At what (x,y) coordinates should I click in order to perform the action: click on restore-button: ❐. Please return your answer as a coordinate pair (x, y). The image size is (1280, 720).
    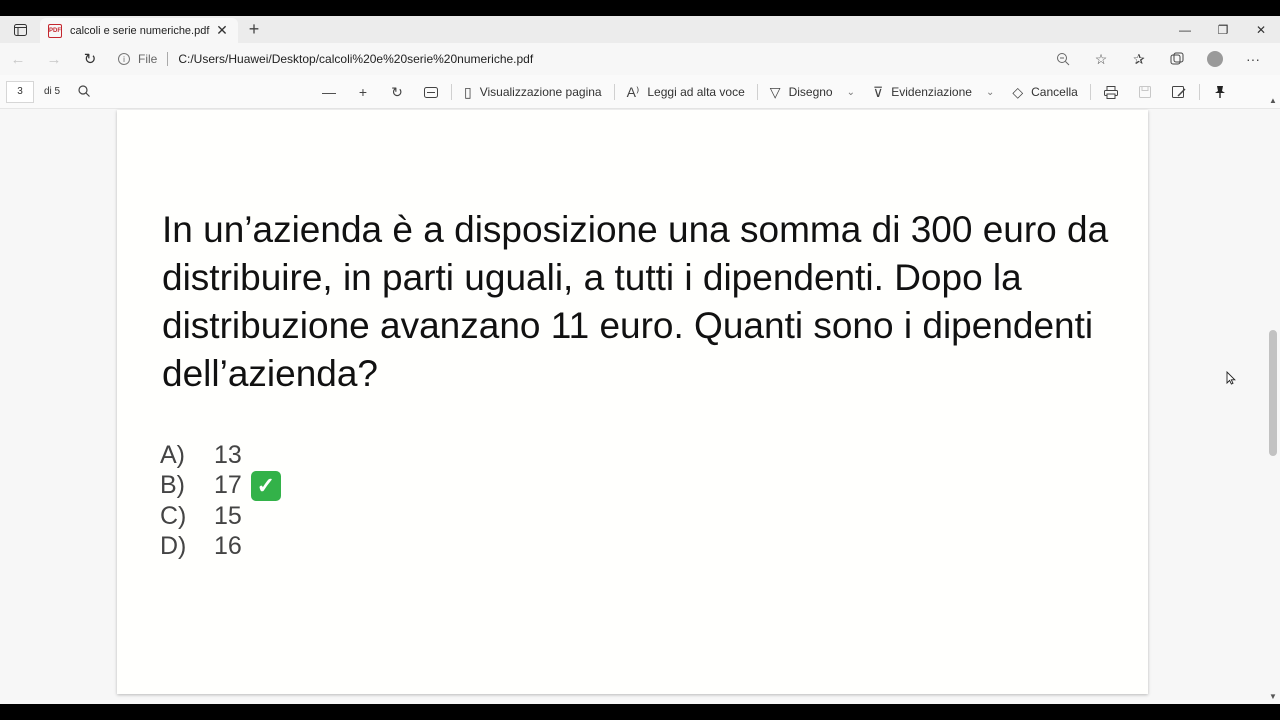
    Looking at the image, I should click on (1223, 29).